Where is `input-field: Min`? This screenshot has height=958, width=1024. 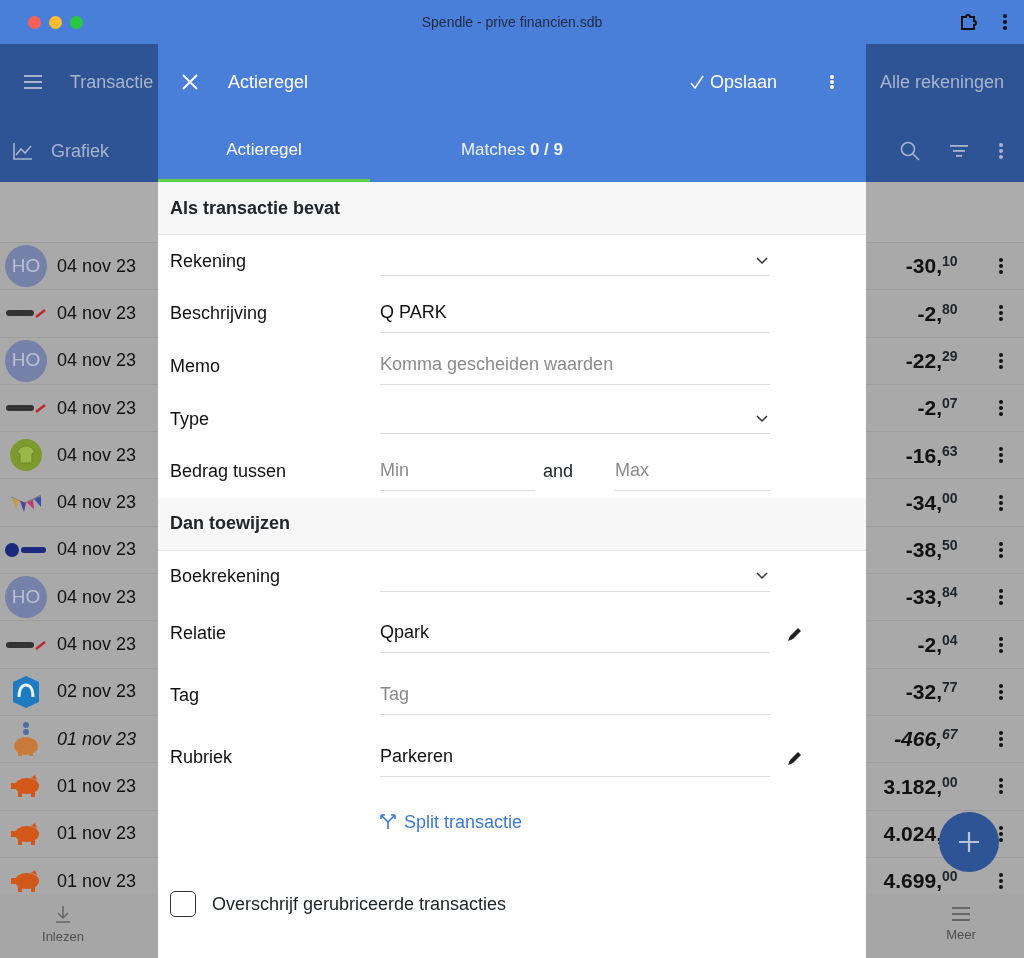
input-field: Min is located at coordinates (457, 471).